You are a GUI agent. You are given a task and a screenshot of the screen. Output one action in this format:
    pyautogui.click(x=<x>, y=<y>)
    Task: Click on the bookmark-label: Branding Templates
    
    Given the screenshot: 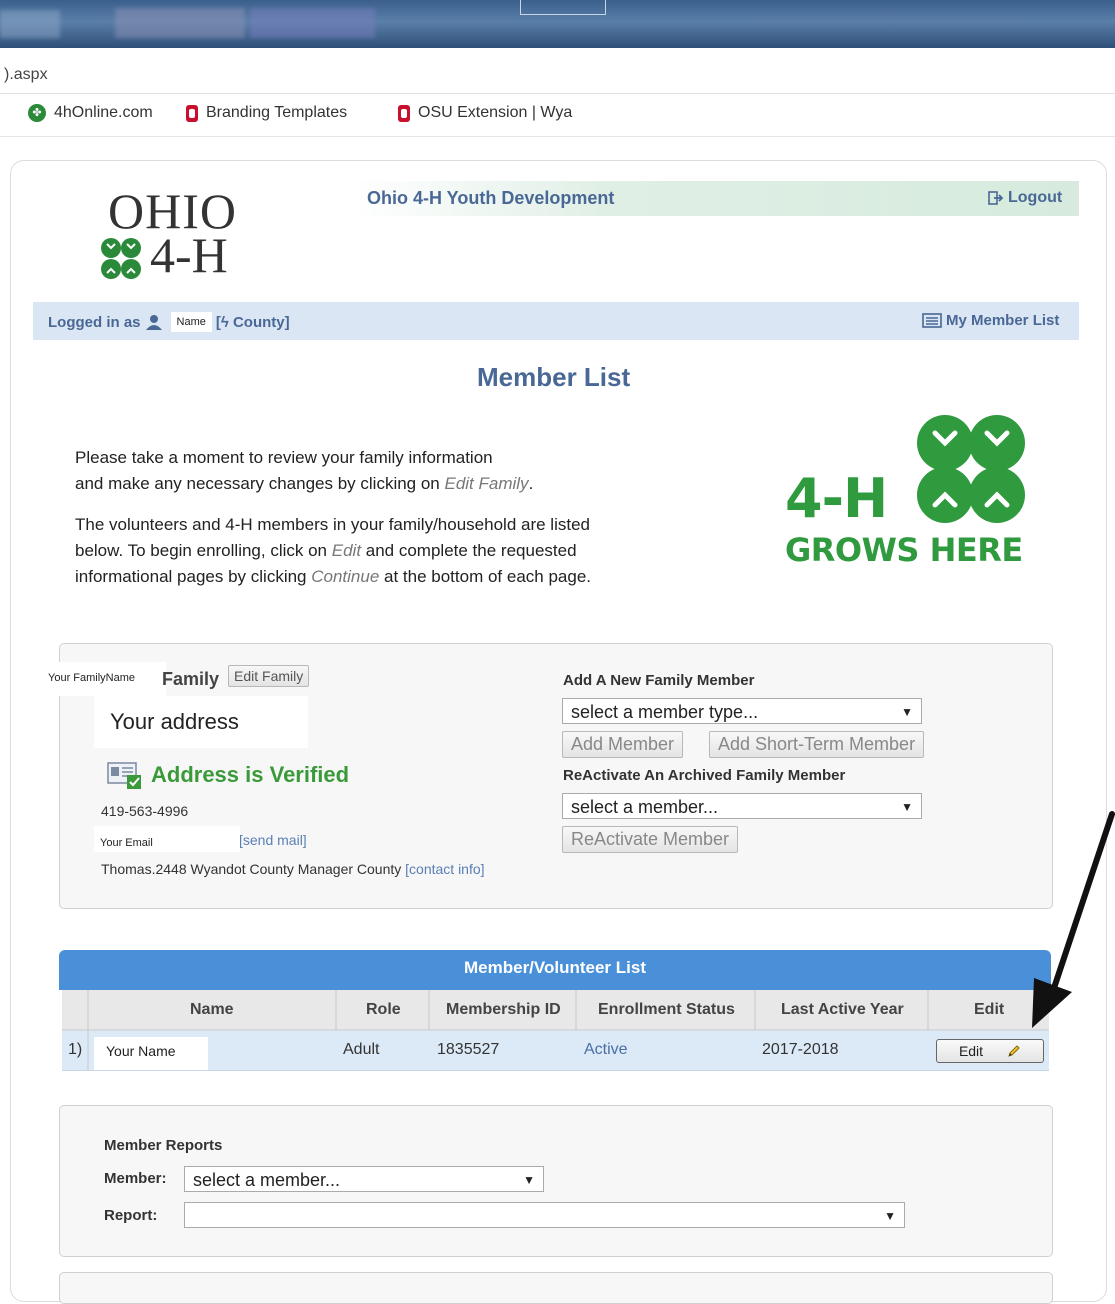 What is the action you would take?
    pyautogui.click(x=277, y=112)
    